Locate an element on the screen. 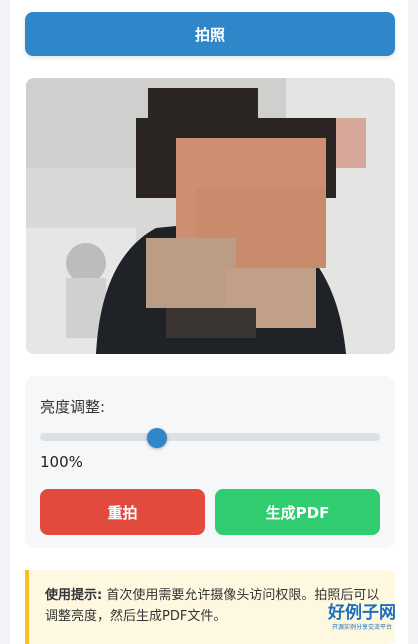  generate-pdf-button: 生成PDF is located at coordinates (297, 512).